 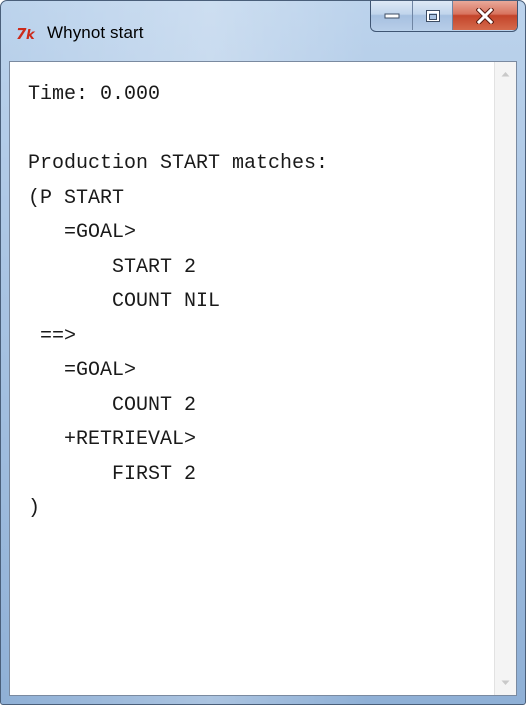 I want to click on output-line: +RETRIEVAL>, so click(x=112, y=439).